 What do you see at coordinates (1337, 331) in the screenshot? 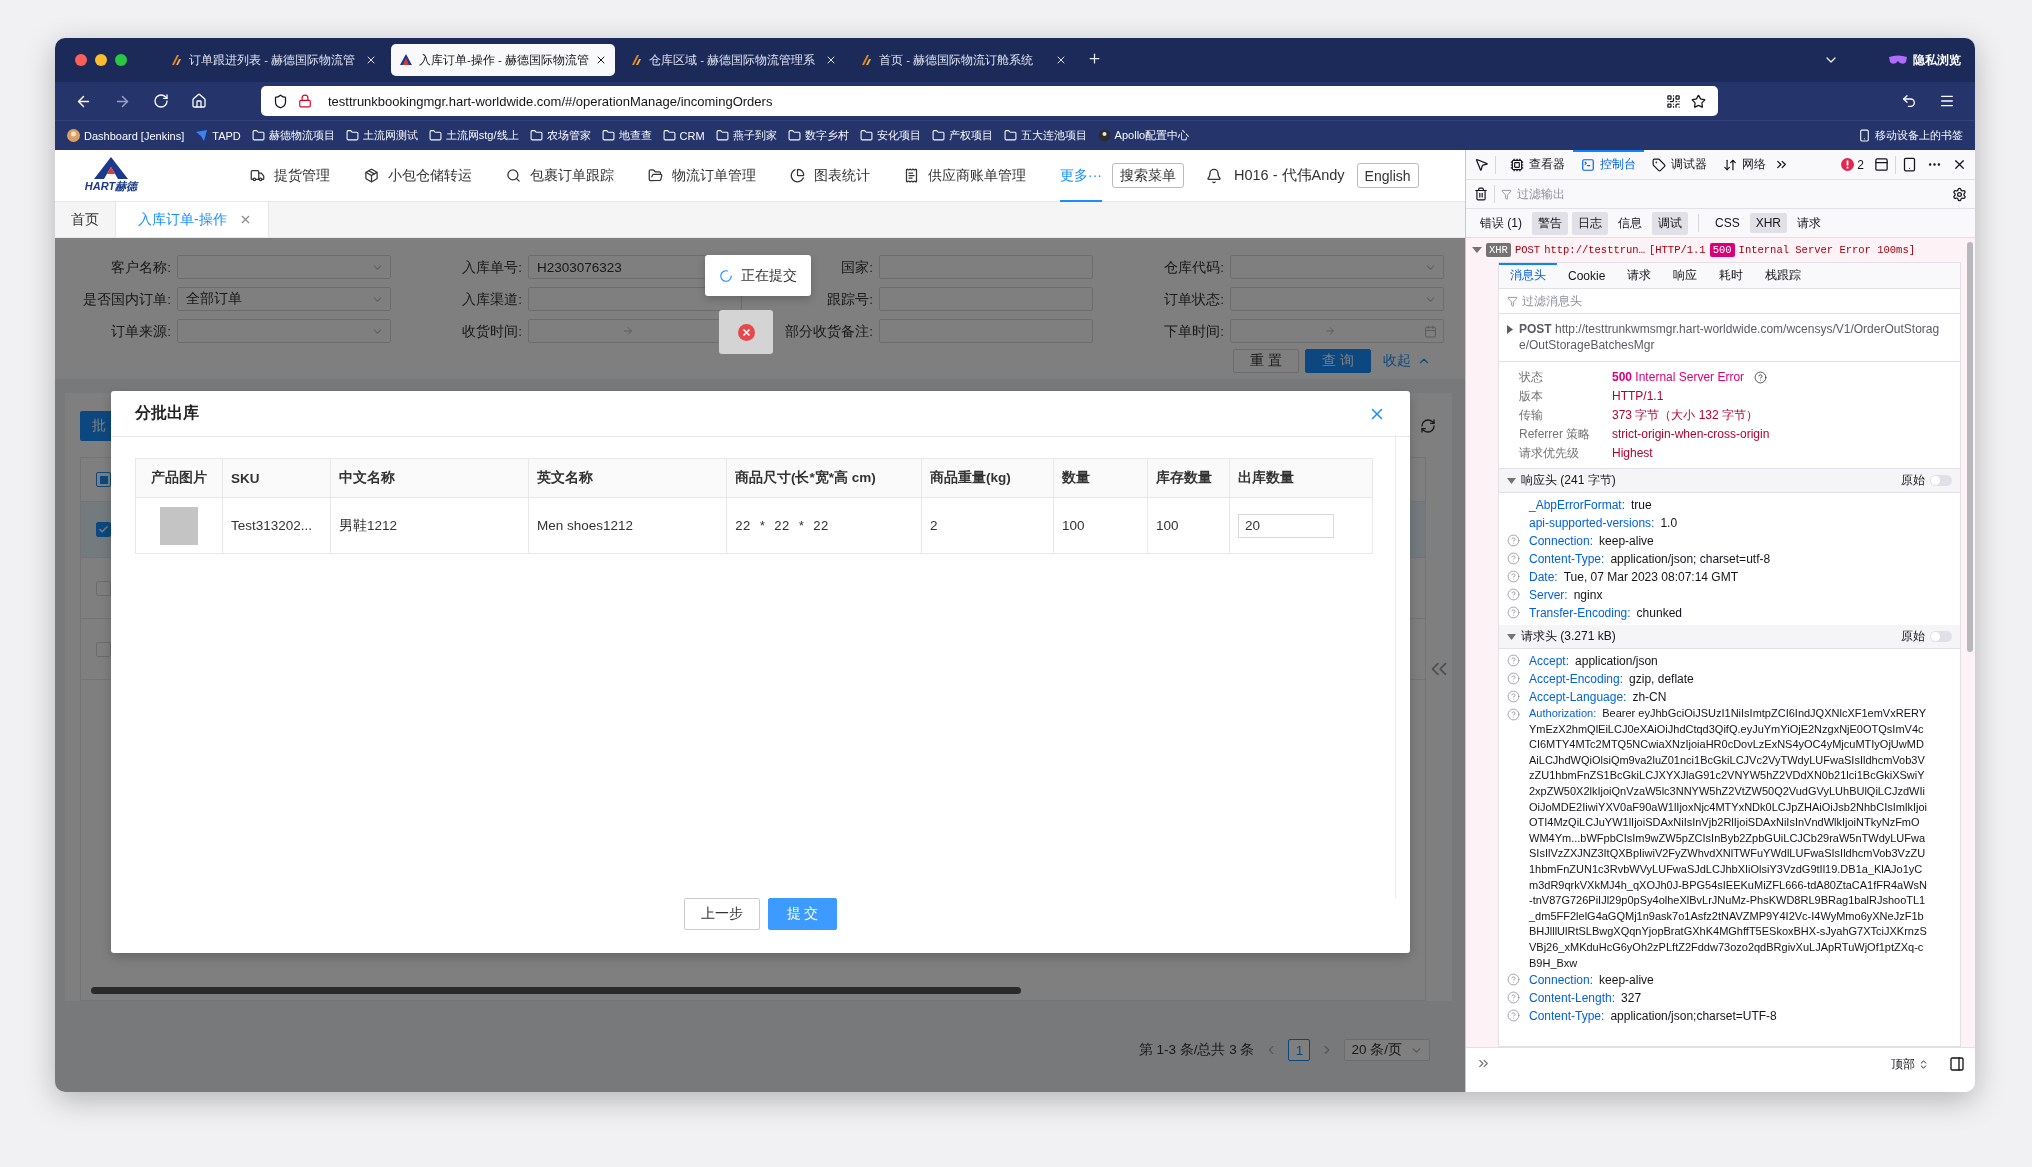
I see `date-range-field` at bounding box center [1337, 331].